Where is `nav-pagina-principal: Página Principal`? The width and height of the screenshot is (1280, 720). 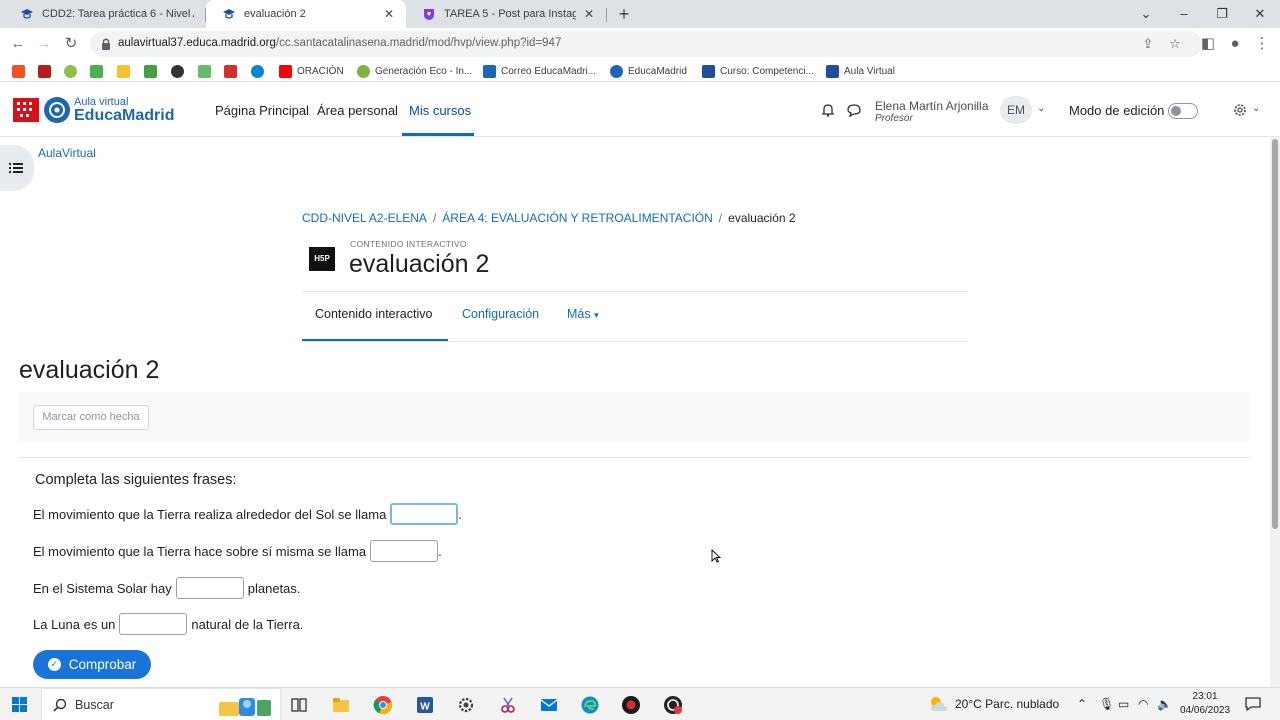
nav-pagina-principal: Página Principal is located at coordinates (262, 110).